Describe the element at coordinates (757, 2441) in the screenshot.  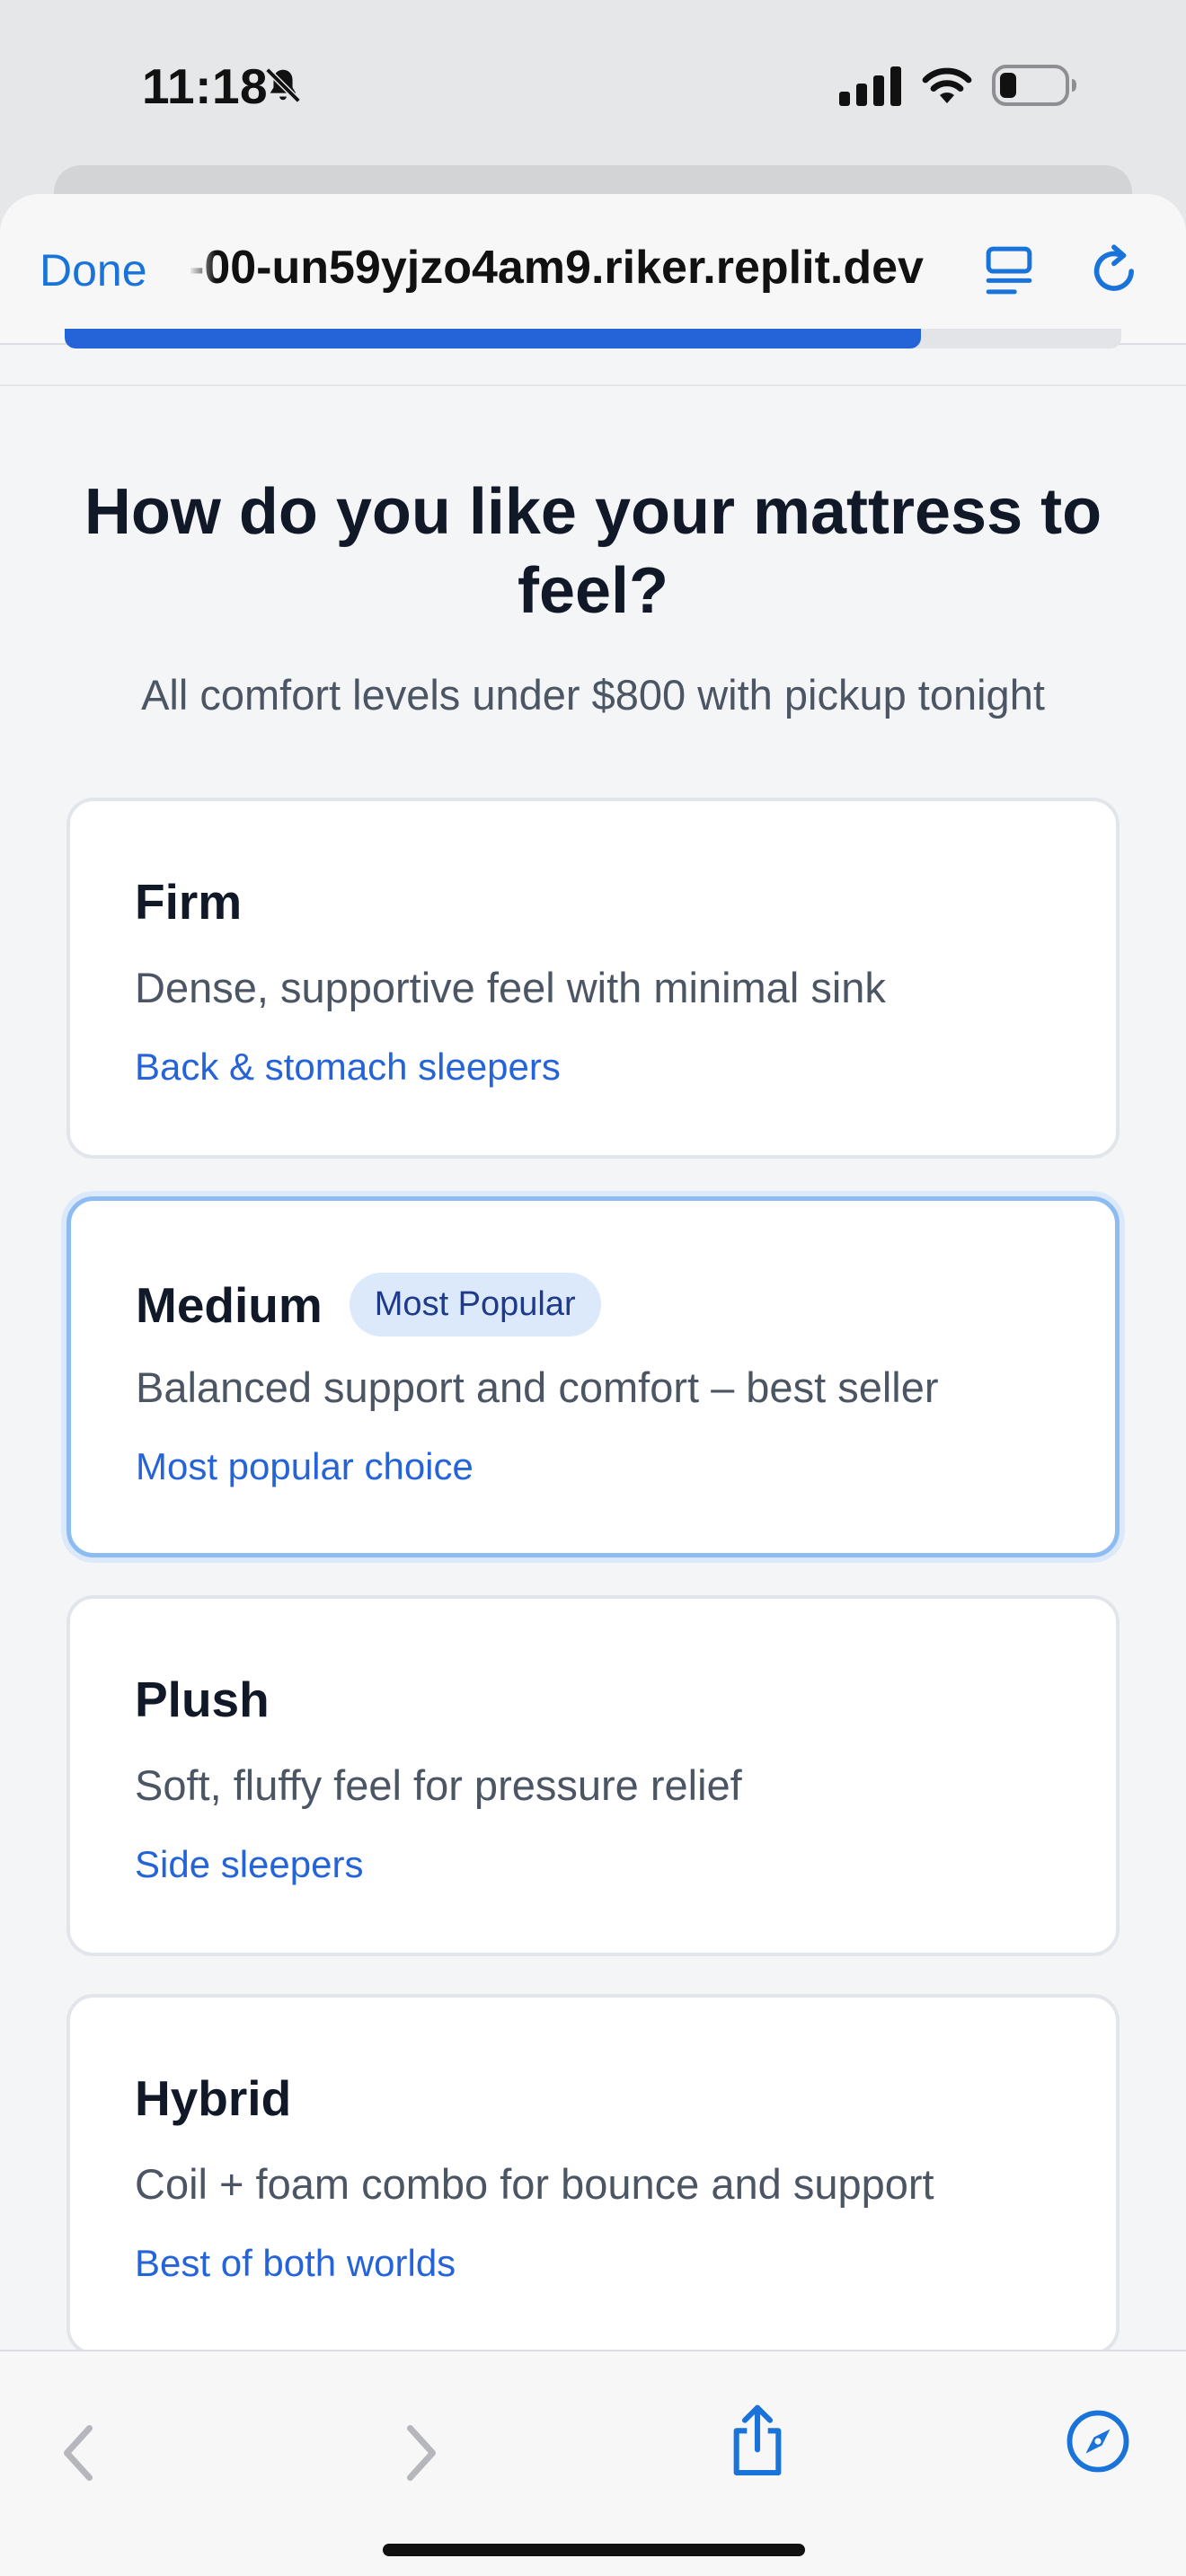
I see `share-icon` at that location.